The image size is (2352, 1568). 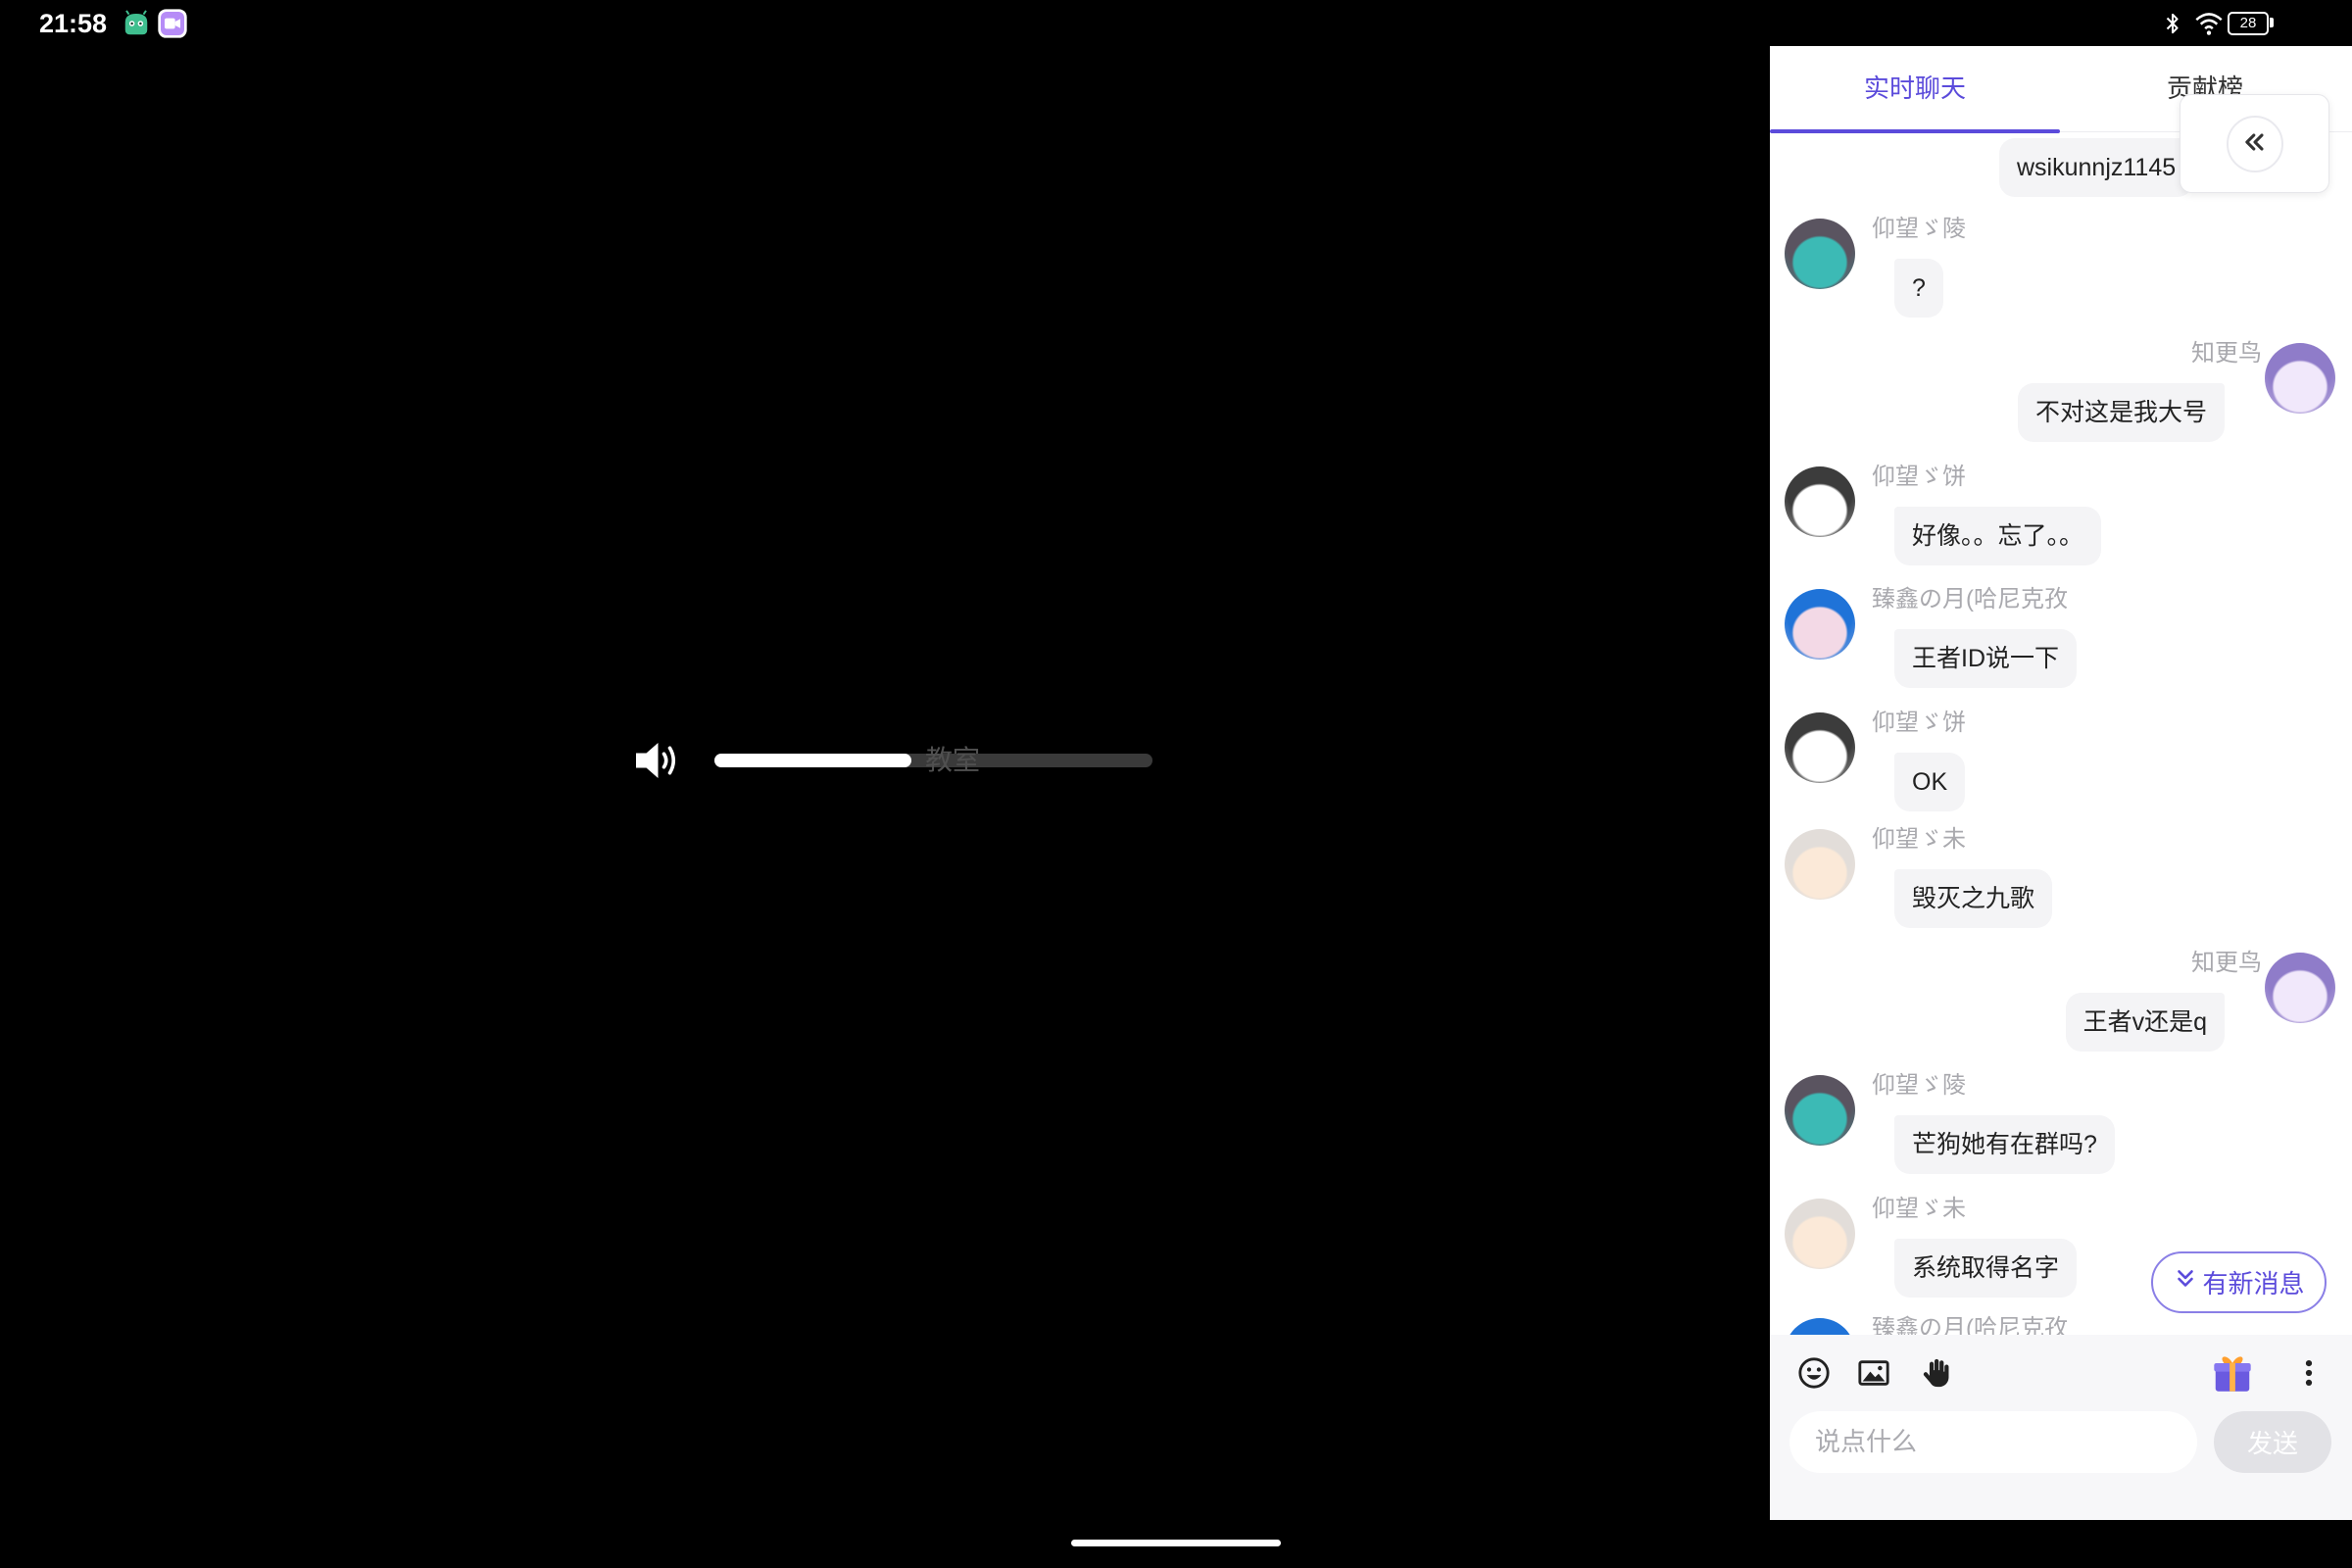 I want to click on message-bubble: 王者v还是q, so click(x=2145, y=1022).